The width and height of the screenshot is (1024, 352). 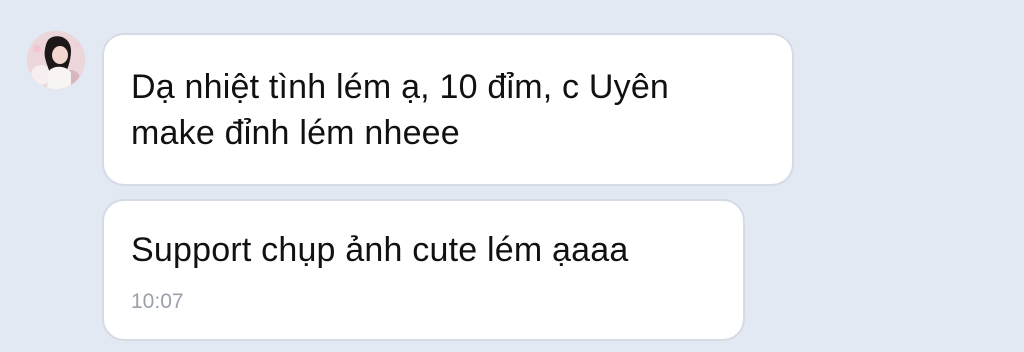 I want to click on message-timestamp: 10:07, so click(x=157, y=301).